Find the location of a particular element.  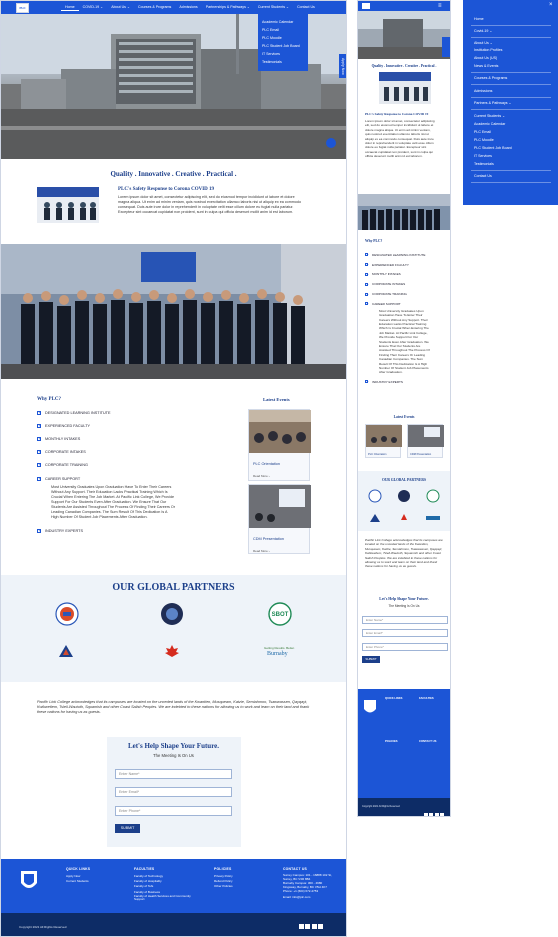

menu-item: Home is located at coordinates (479, 19).